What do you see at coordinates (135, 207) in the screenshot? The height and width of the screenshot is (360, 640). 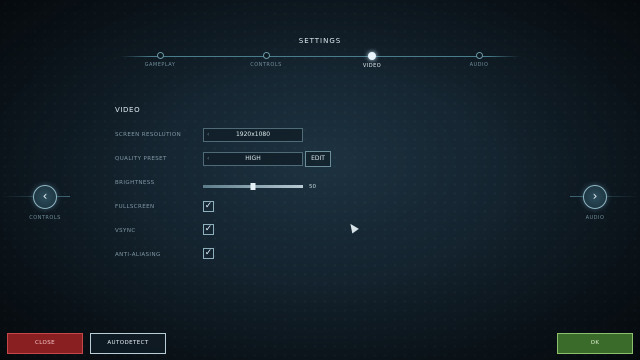 I see `fullscreen-label: FULLSCREEN` at bounding box center [135, 207].